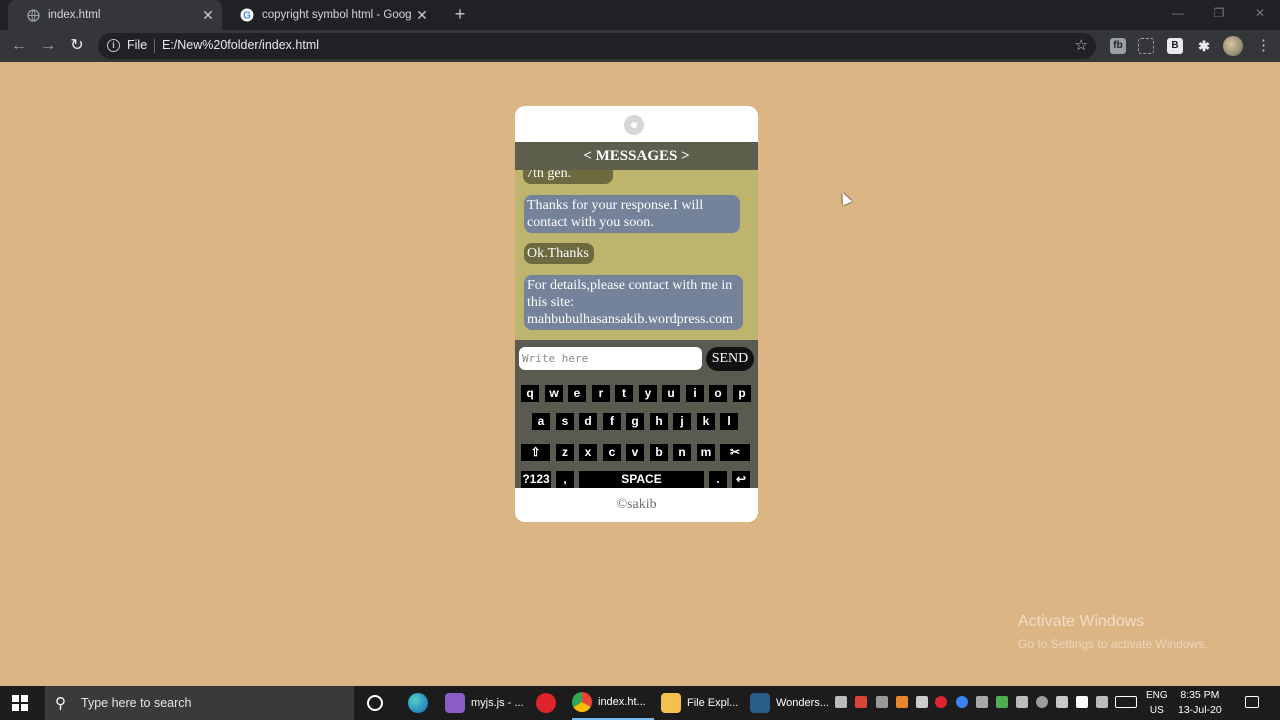 This screenshot has width=1280, height=720. What do you see at coordinates (577, 393) in the screenshot?
I see `key-e: e` at bounding box center [577, 393].